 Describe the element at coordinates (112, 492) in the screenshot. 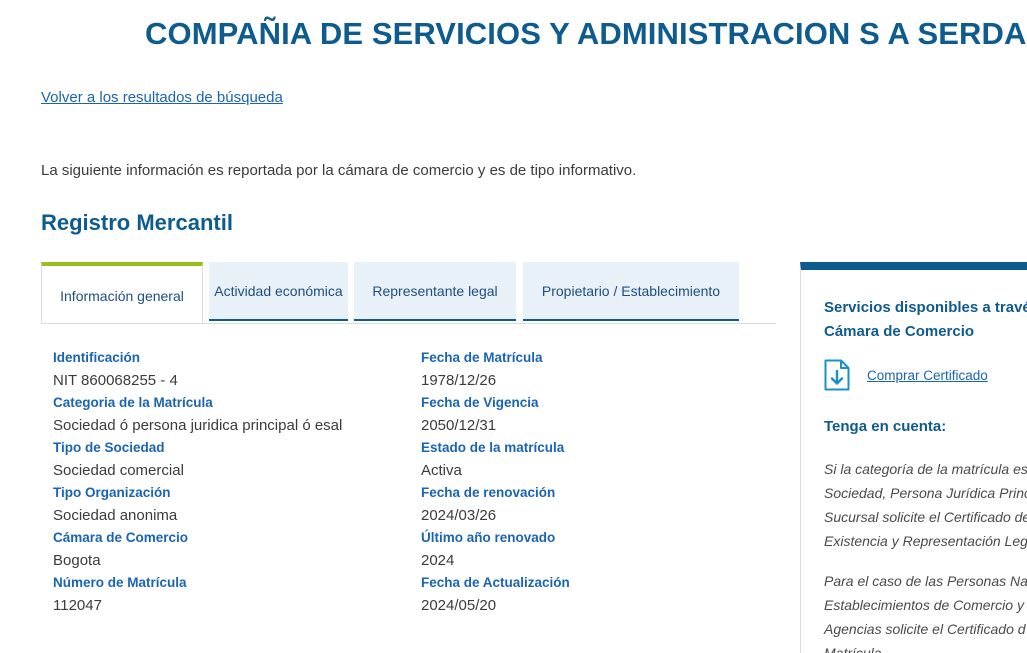

I see `field-label: Tipo Organización` at that location.